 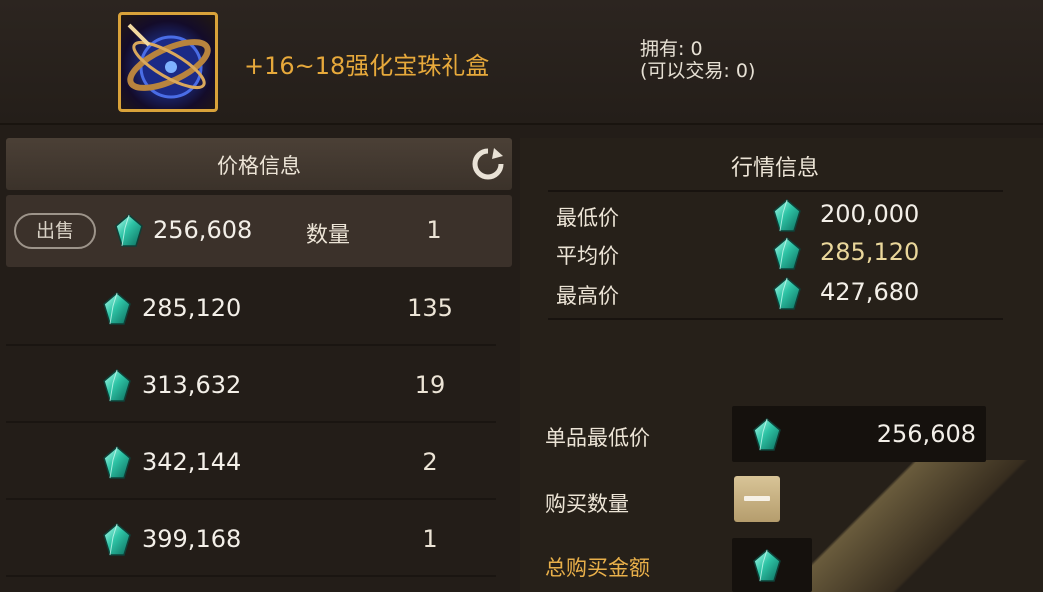 I want to click on listing-price: 285,120, so click(x=192, y=308).